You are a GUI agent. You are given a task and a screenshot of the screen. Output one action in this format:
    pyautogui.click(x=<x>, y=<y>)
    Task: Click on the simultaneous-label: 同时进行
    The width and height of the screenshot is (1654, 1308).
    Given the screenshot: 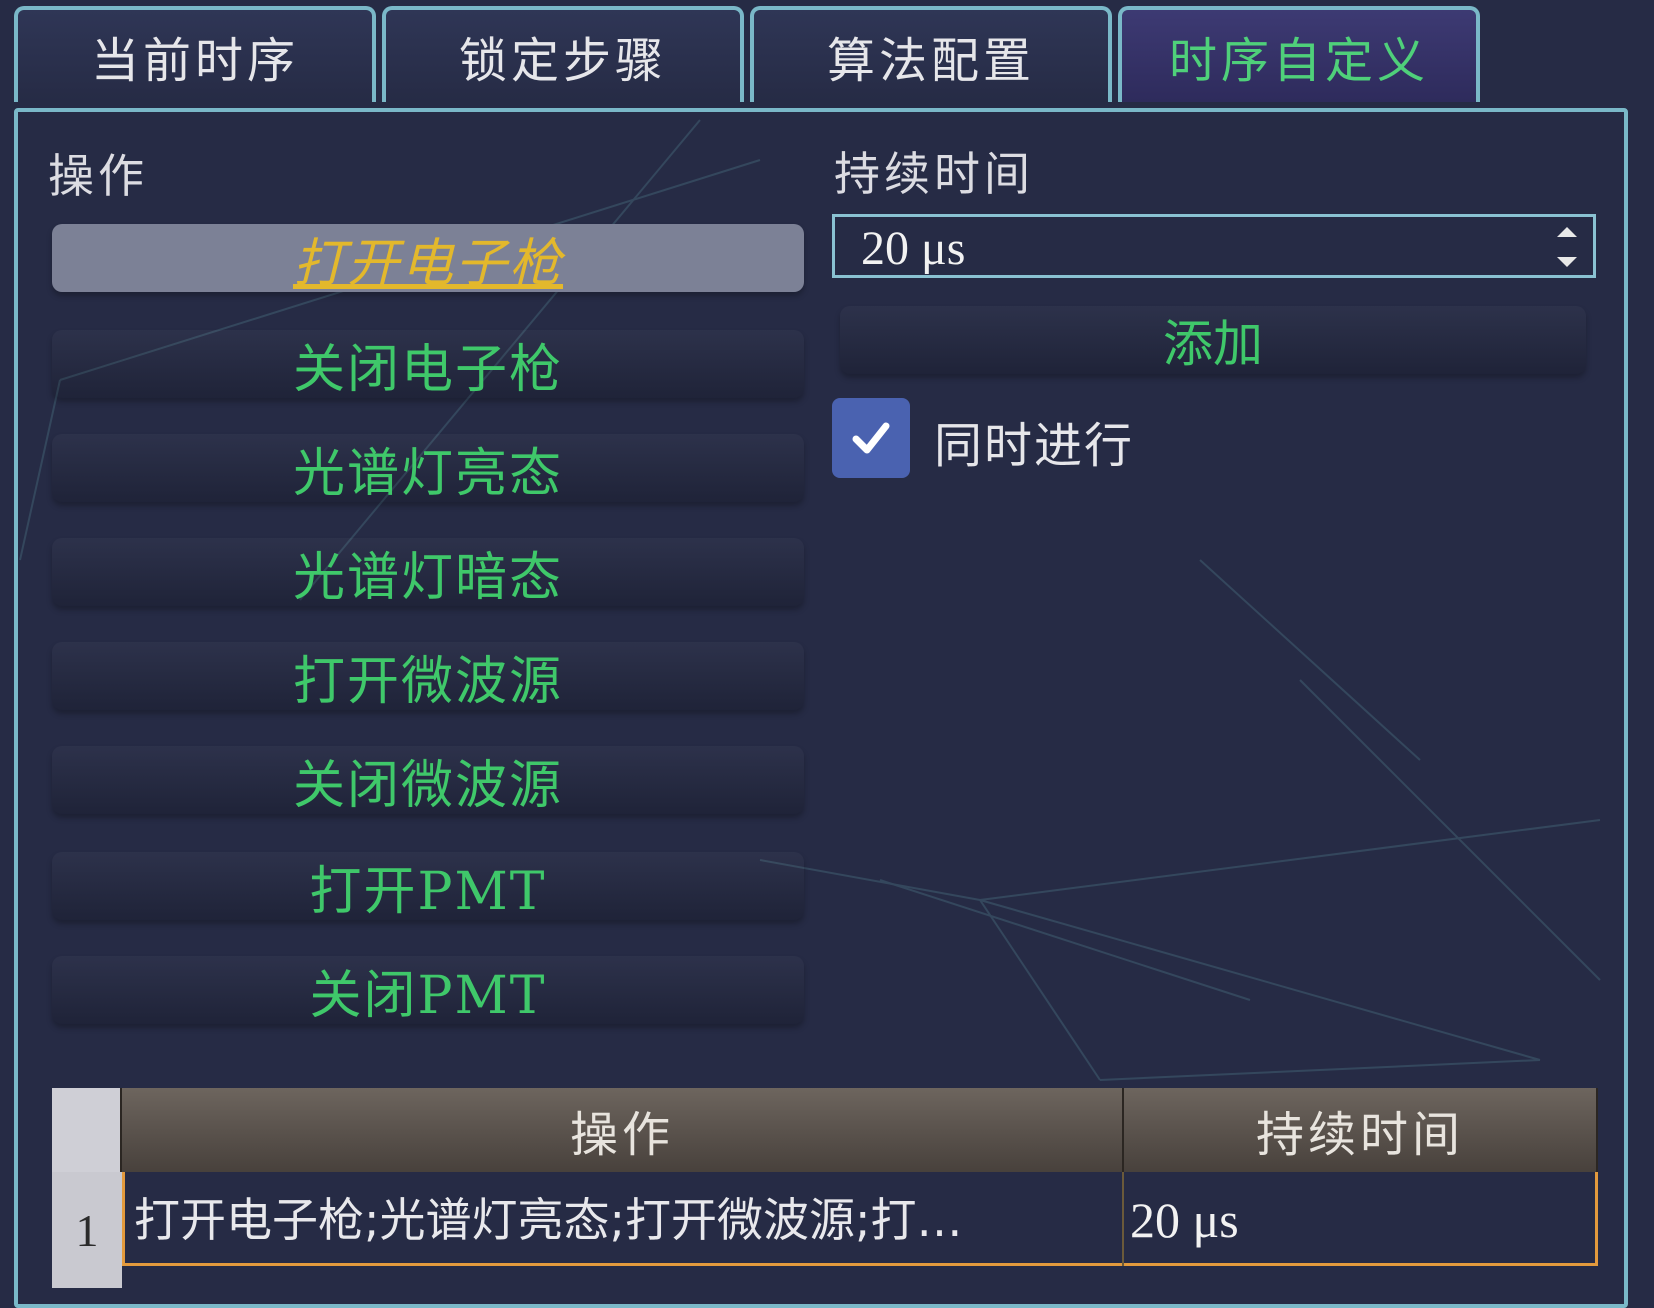 What is the action you would take?
    pyautogui.click(x=1034, y=446)
    